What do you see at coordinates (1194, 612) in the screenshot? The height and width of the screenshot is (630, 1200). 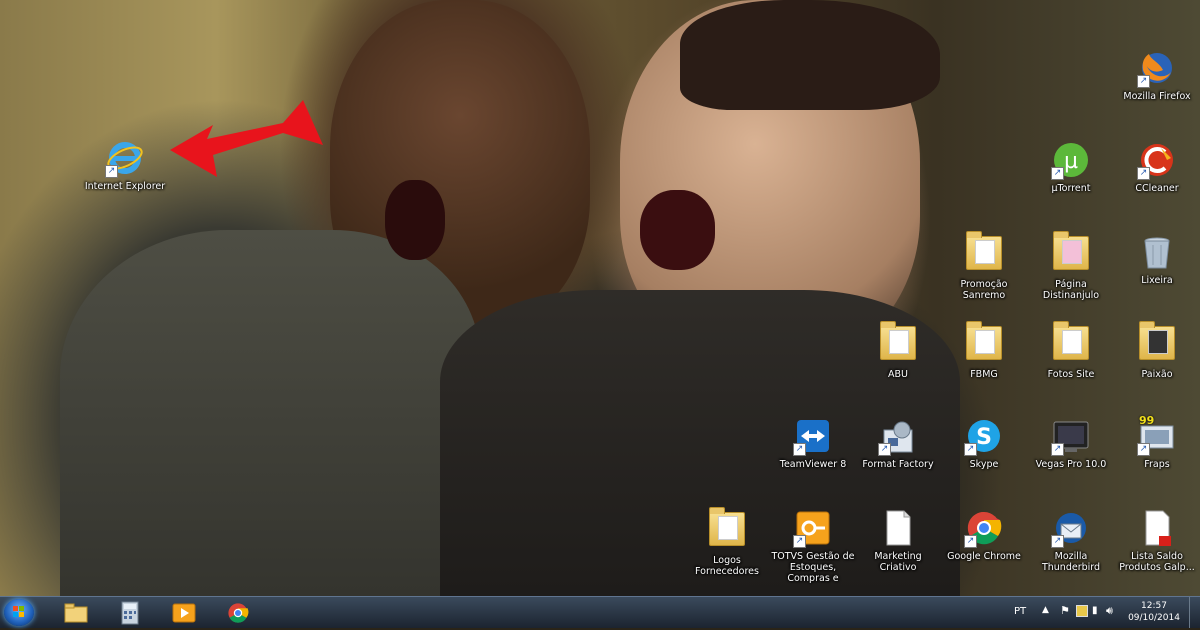 I see `show-desktop-button` at bounding box center [1194, 612].